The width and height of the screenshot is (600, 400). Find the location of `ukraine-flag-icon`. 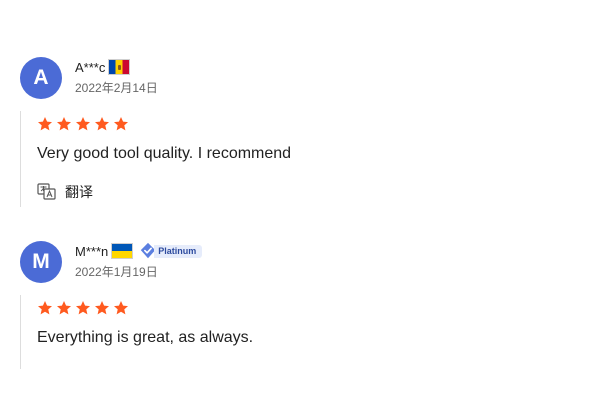

ukraine-flag-icon is located at coordinates (122, 251).